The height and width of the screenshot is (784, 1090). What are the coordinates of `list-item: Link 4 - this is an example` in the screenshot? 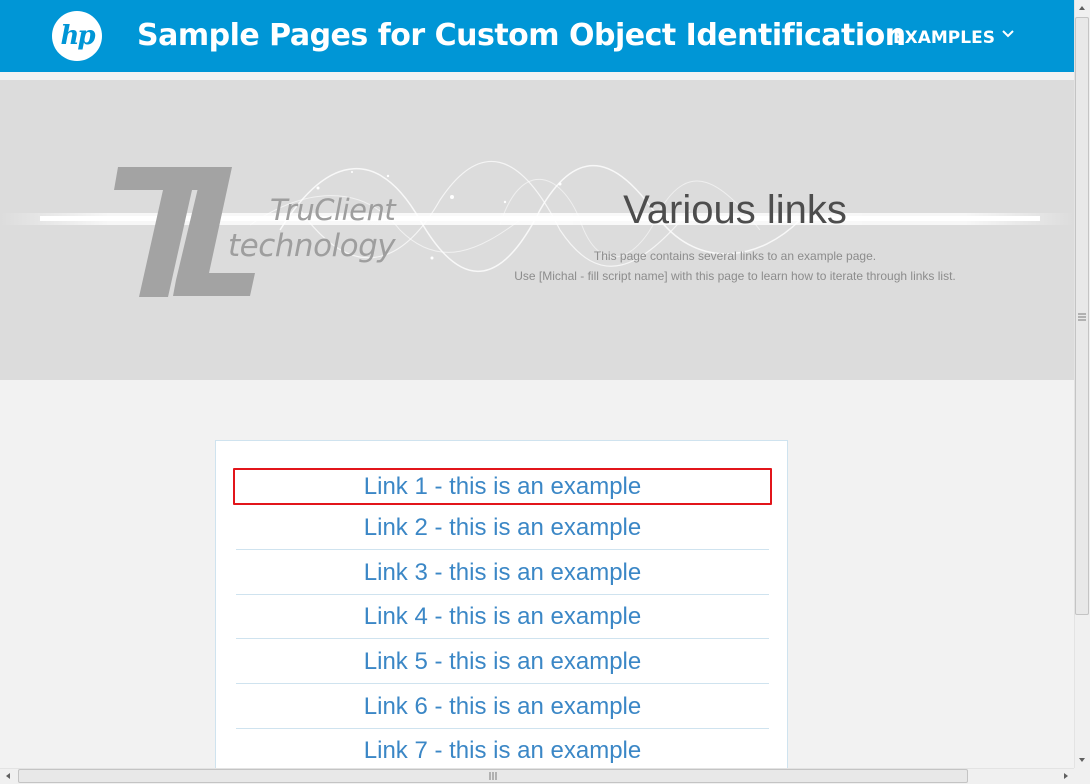 It's located at (502, 616).